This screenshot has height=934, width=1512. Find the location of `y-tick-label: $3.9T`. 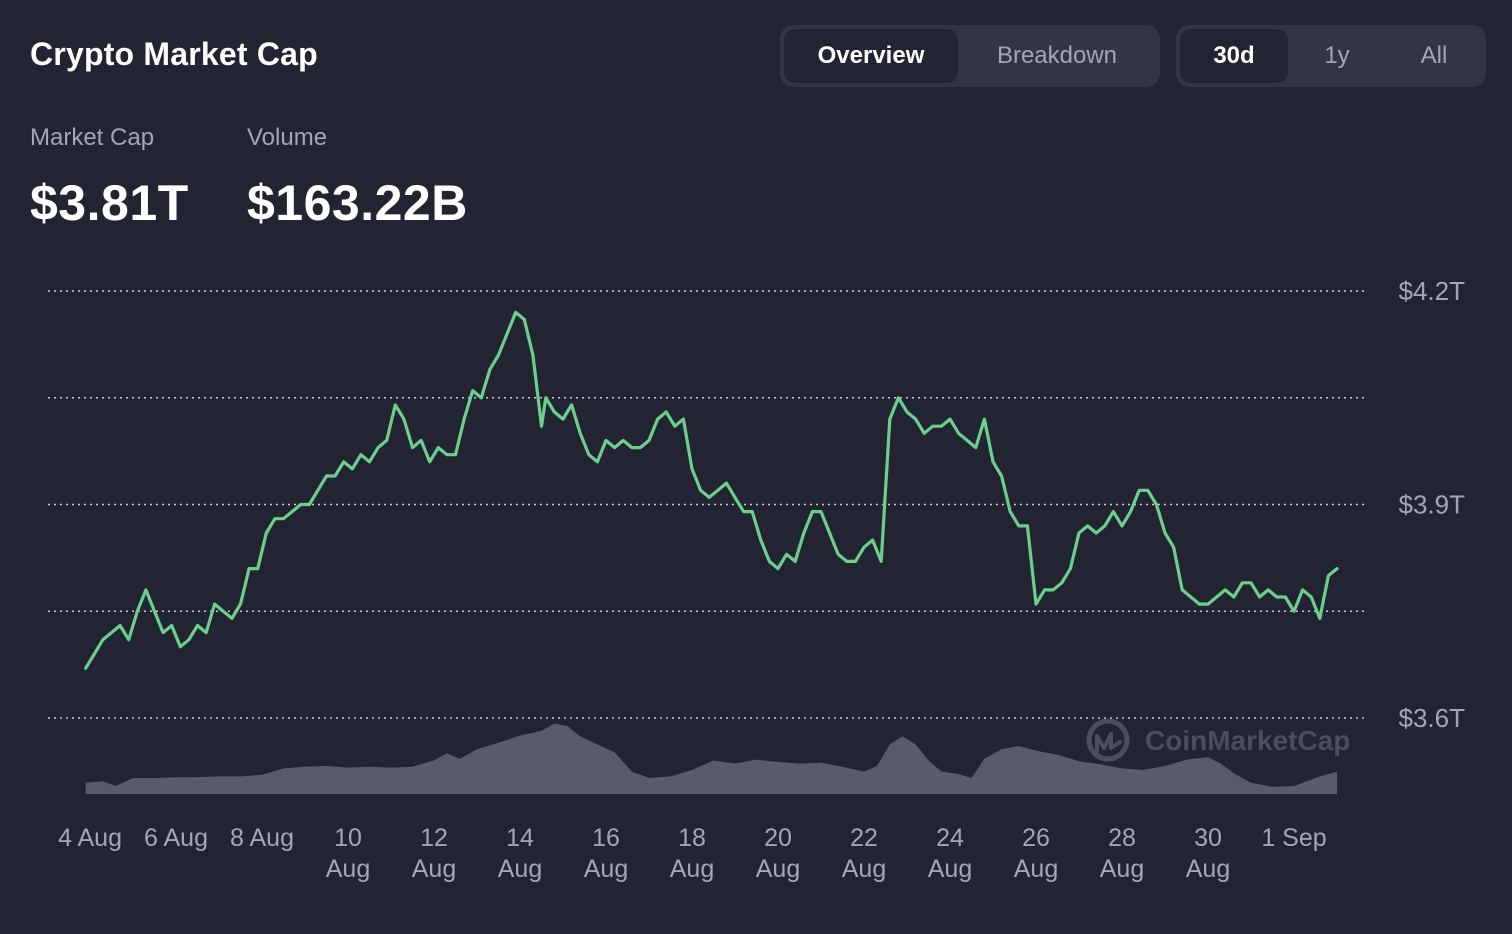

y-tick-label: $3.9T is located at coordinates (1432, 505).